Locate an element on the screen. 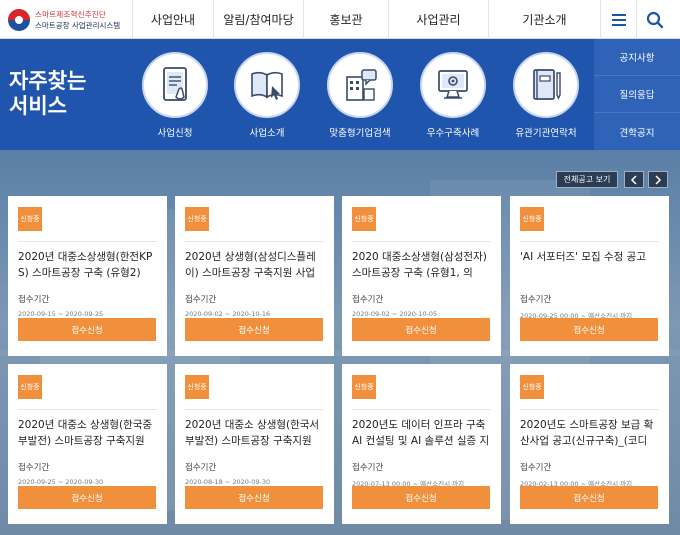 The height and width of the screenshot is (535, 680). notice-title: 'AI 서포터즈' 모집 수정 공고 is located at coordinates (589, 261).